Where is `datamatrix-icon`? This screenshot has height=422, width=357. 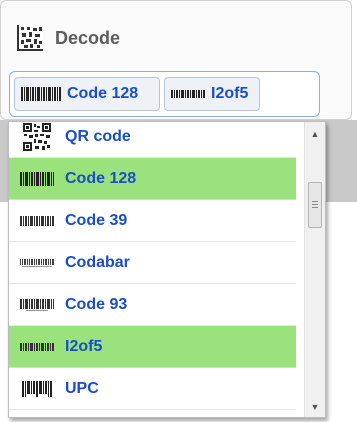
datamatrix-icon is located at coordinates (30, 38).